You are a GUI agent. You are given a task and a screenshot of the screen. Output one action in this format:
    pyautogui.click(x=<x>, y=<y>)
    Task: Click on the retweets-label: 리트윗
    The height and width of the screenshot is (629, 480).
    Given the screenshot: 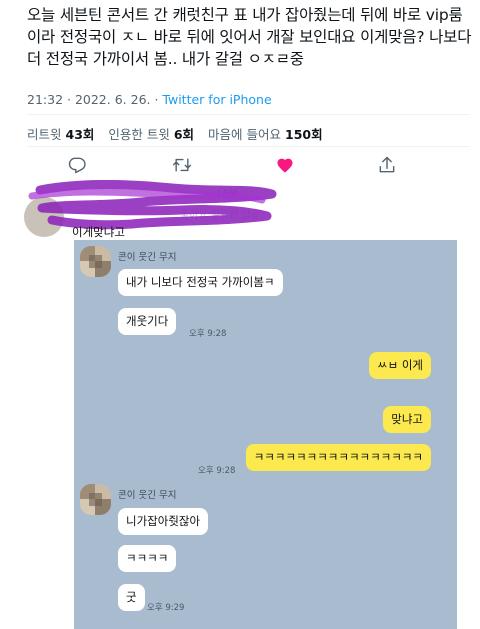 What is the action you would take?
    pyautogui.click(x=44, y=134)
    